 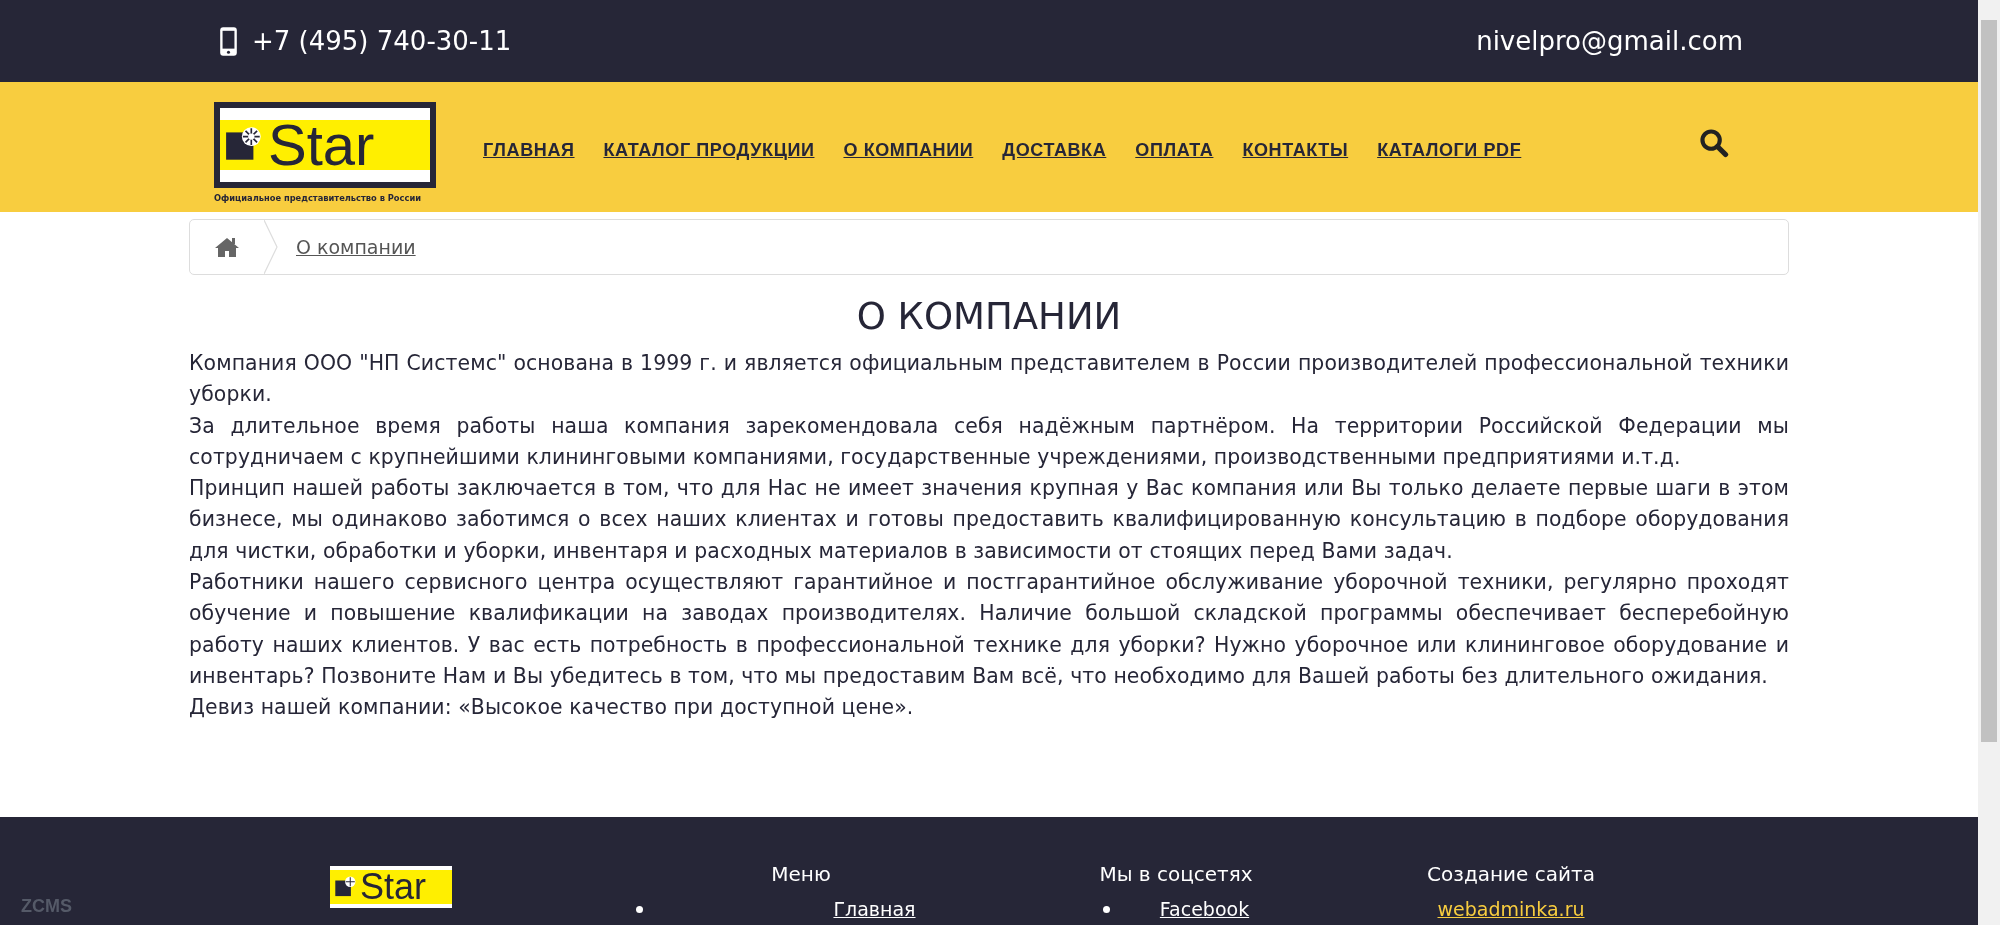 I want to click on footer-heading: Меню, so click(x=801, y=874).